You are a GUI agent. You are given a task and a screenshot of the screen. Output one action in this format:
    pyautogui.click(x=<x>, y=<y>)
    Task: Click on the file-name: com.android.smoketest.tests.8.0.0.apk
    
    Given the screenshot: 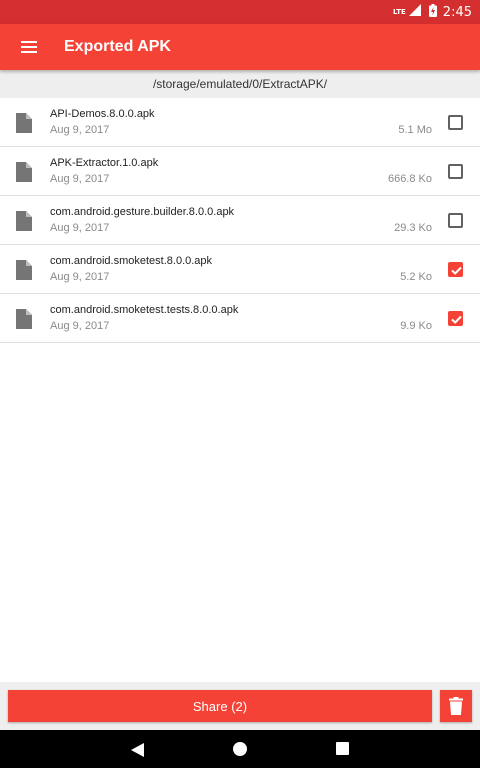 What is the action you would take?
    pyautogui.click(x=144, y=310)
    